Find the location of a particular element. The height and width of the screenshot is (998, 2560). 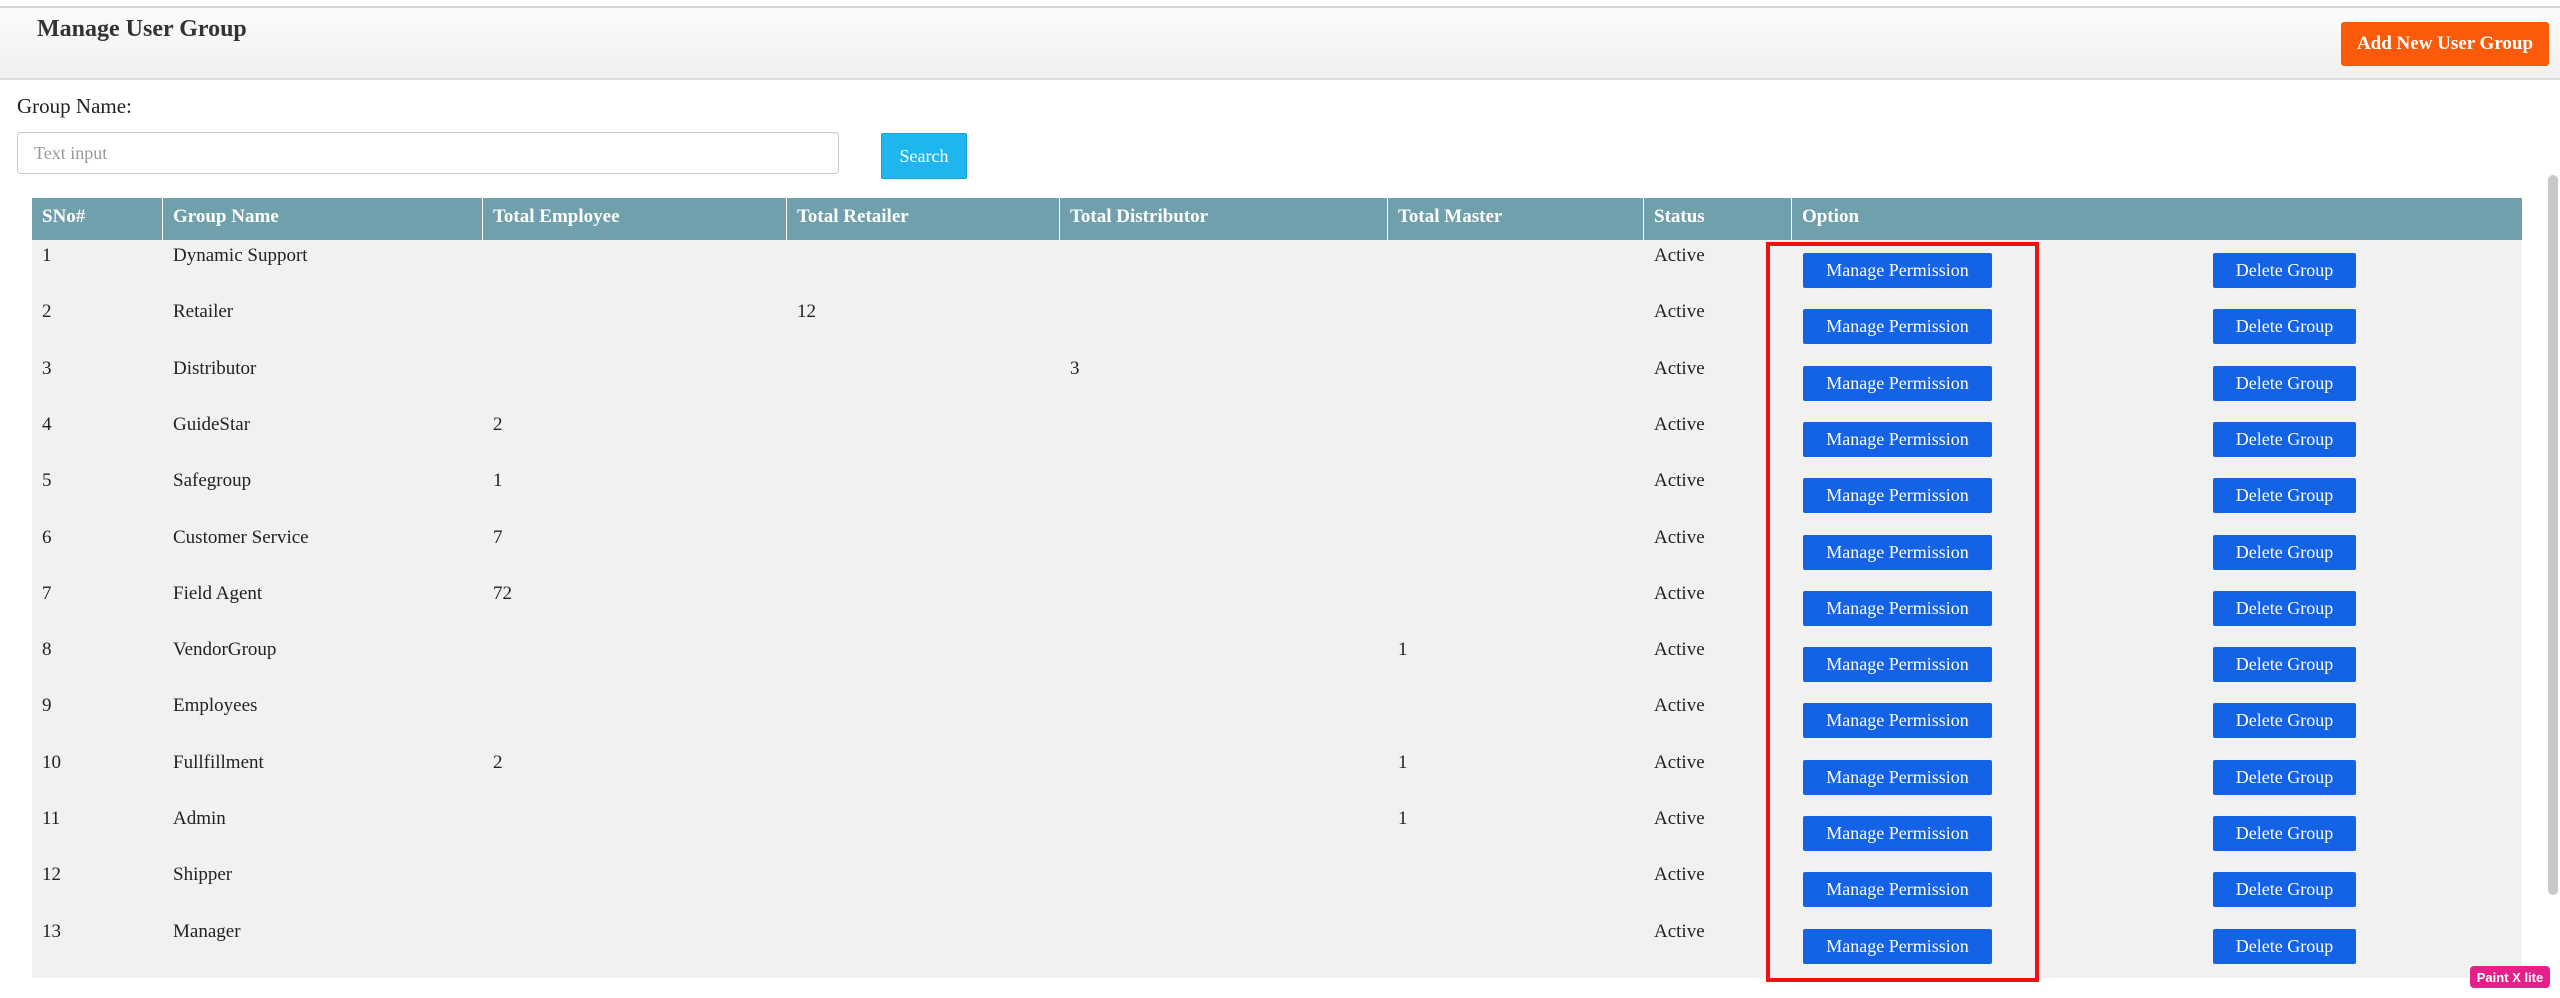

cell-name: Shipper is located at coordinates (203, 875).